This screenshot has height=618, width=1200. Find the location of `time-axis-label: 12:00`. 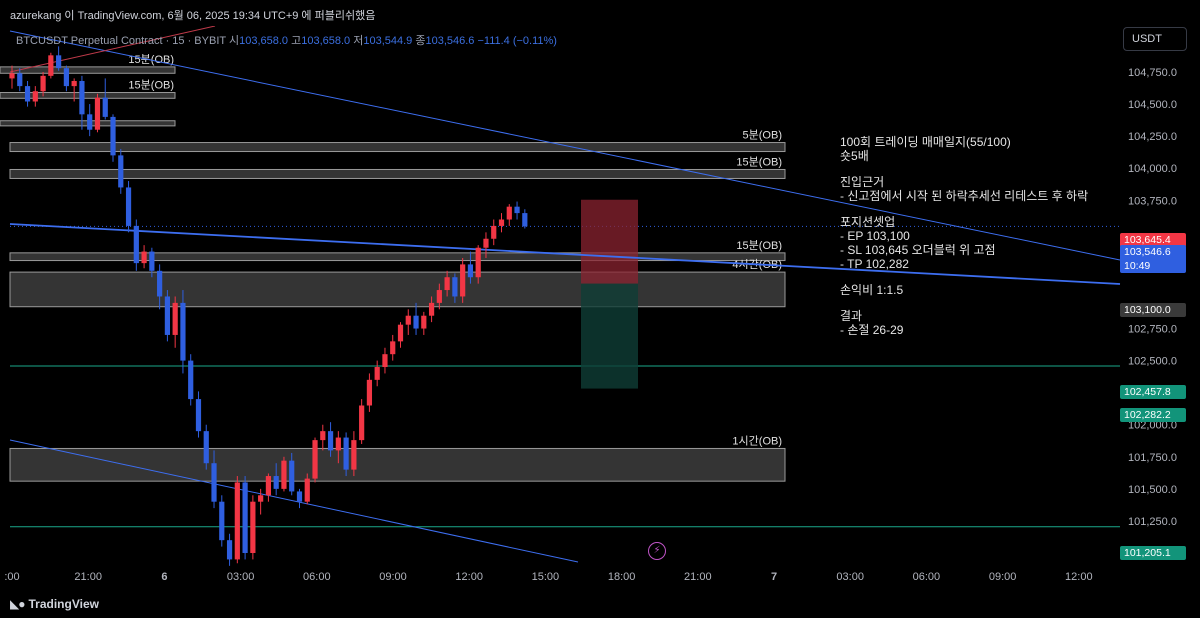

time-axis-label: 12:00 is located at coordinates (1079, 577).